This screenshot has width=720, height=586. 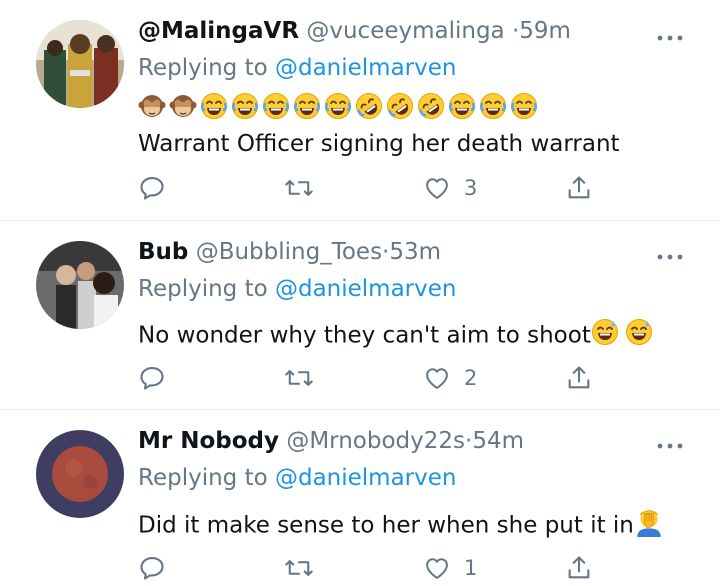 What do you see at coordinates (360, 378) in the screenshot?
I see `tweet-actions: 2` at bounding box center [360, 378].